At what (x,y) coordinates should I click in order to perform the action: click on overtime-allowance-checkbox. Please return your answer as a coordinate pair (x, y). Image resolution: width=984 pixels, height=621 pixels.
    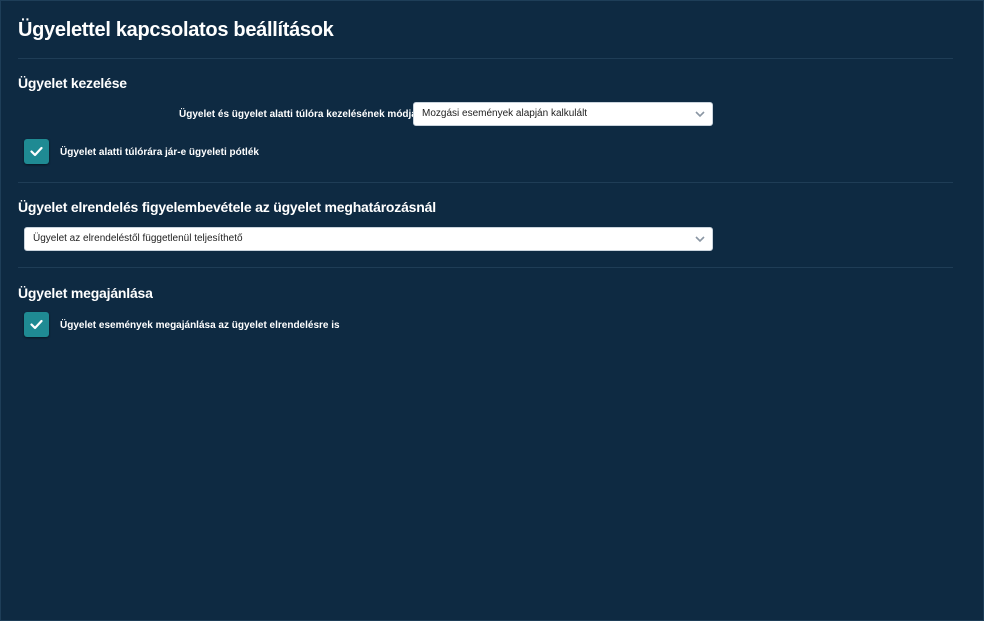
    Looking at the image, I should click on (36, 151).